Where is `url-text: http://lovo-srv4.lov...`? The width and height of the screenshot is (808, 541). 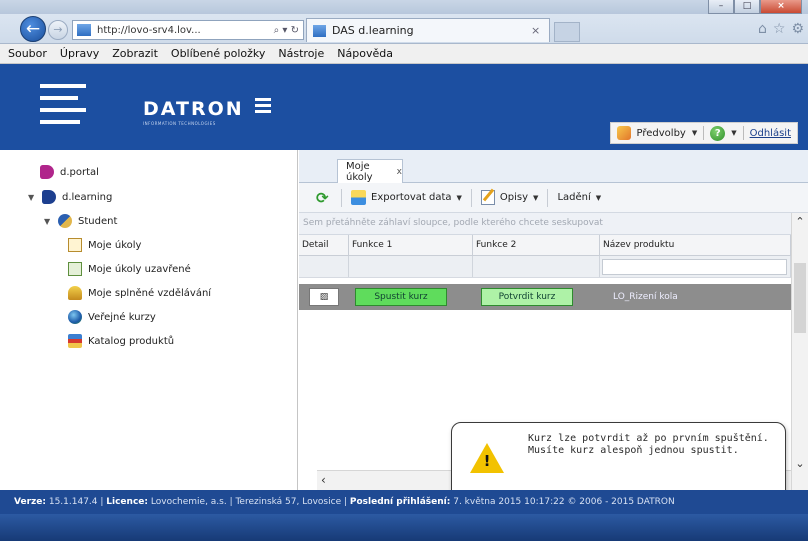
url-text: http://lovo-srv4.lov... is located at coordinates (149, 30).